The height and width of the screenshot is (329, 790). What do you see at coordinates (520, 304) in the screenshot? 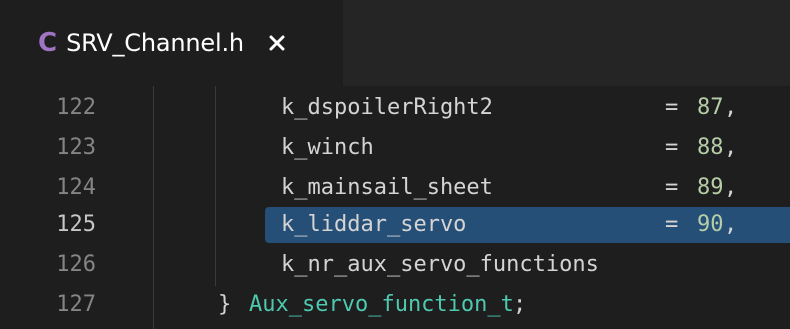
I see `semicolon: ;` at bounding box center [520, 304].